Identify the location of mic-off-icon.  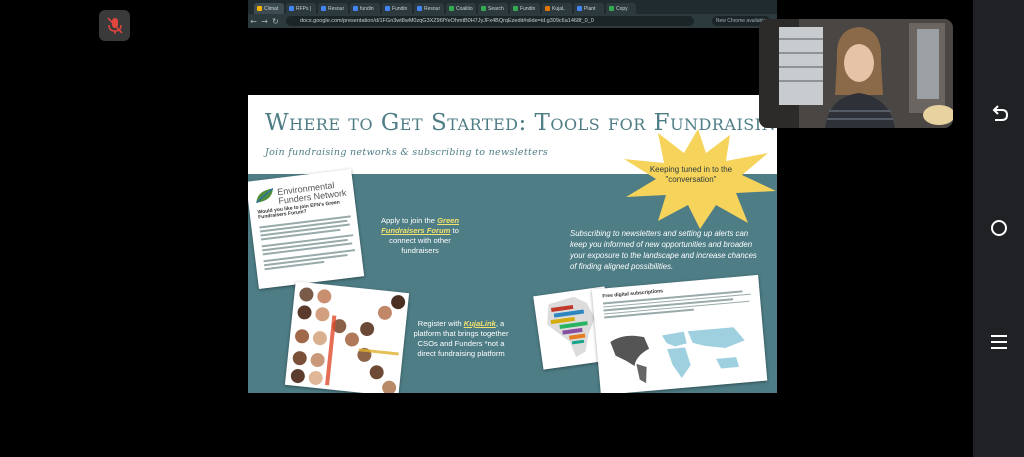
(114, 25).